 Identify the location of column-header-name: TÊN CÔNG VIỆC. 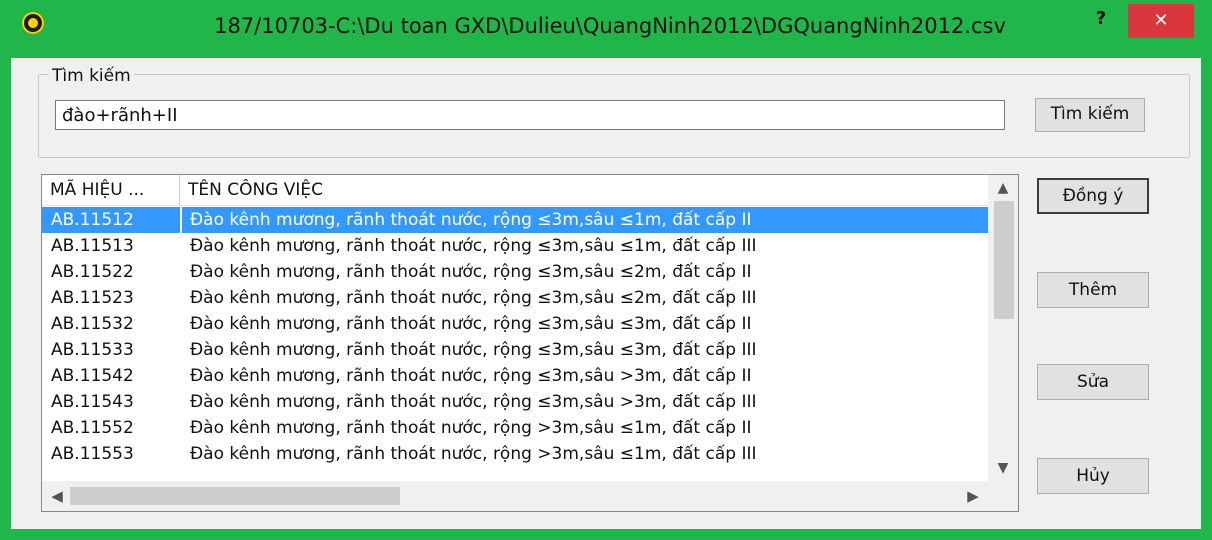
(584, 190).